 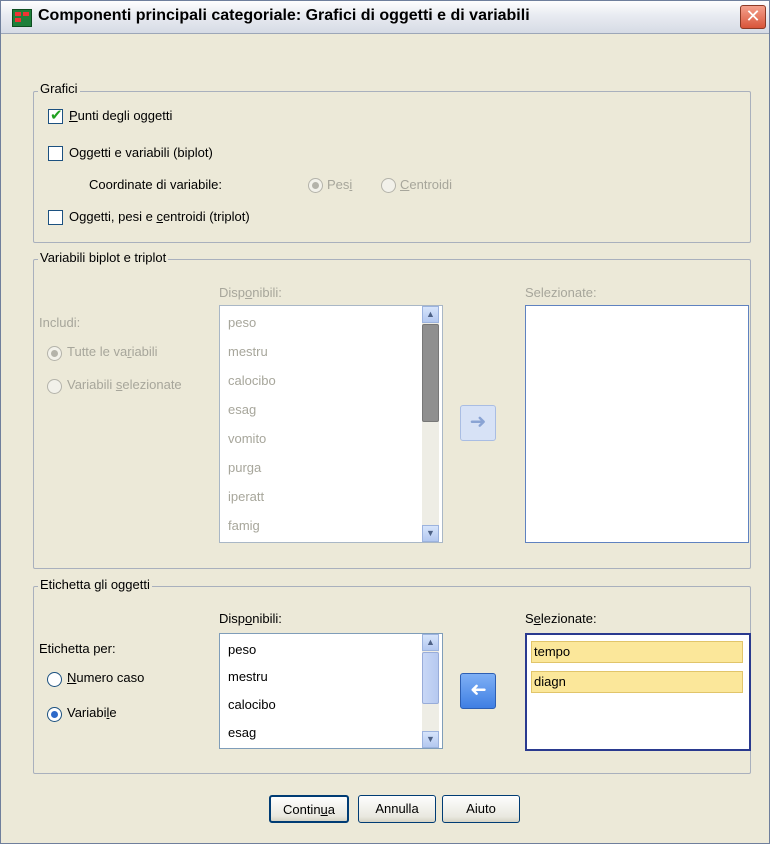 I want to click on tutte-variabili-radio, so click(x=54, y=353).